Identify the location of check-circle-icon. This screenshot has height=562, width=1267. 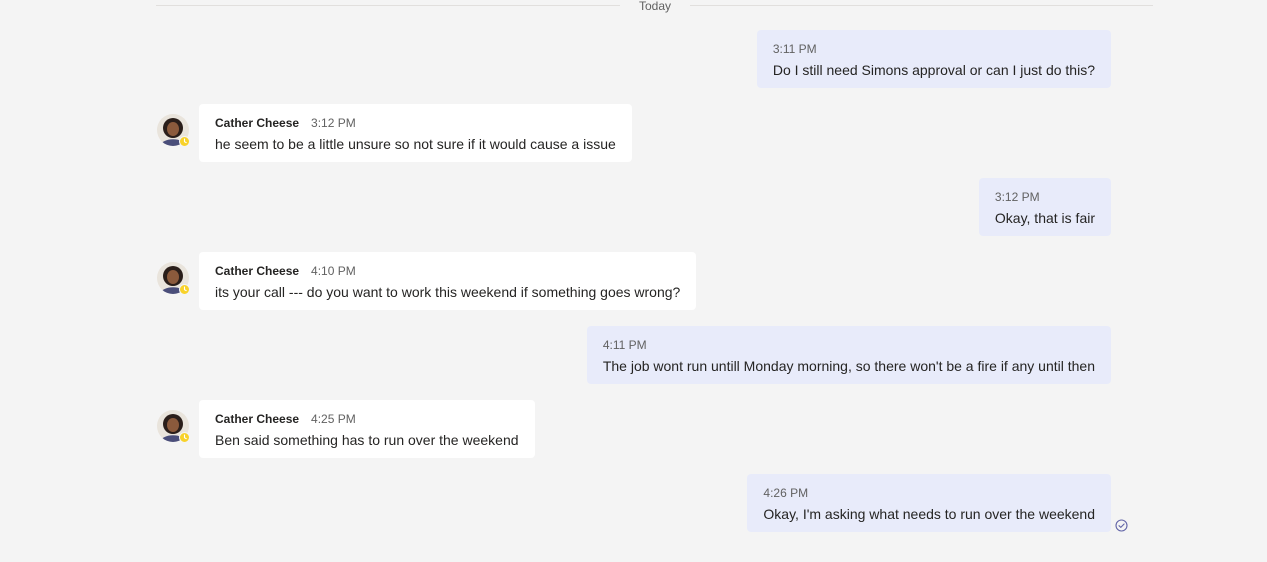
(1121, 525).